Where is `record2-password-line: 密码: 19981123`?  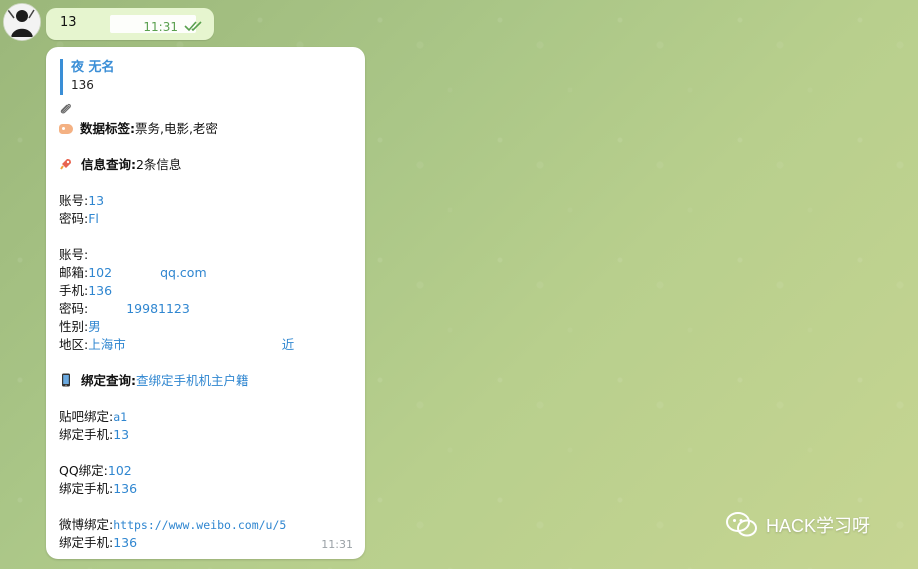
record2-password-line: 密码: 19981123 is located at coordinates (124, 309).